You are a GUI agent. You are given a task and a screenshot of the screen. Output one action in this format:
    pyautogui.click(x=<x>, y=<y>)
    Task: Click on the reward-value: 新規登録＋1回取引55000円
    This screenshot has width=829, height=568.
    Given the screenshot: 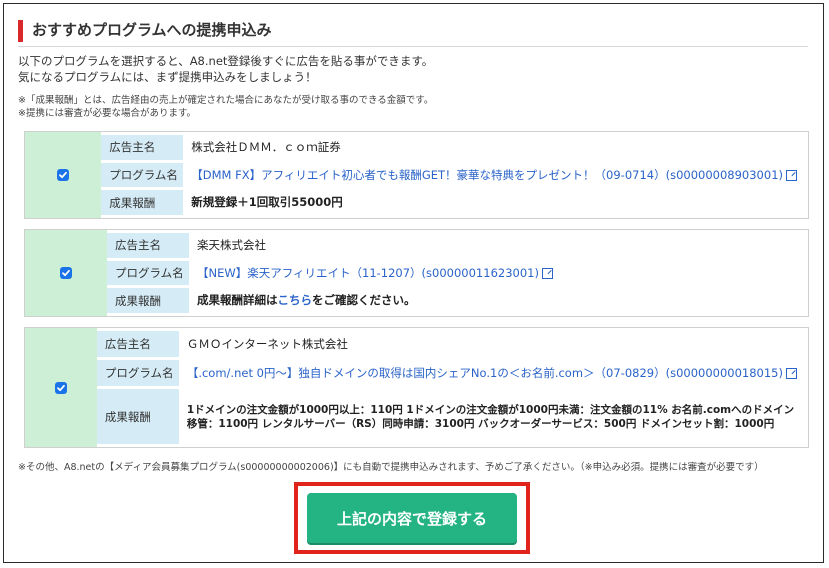 What is the action you would take?
    pyautogui.click(x=267, y=202)
    